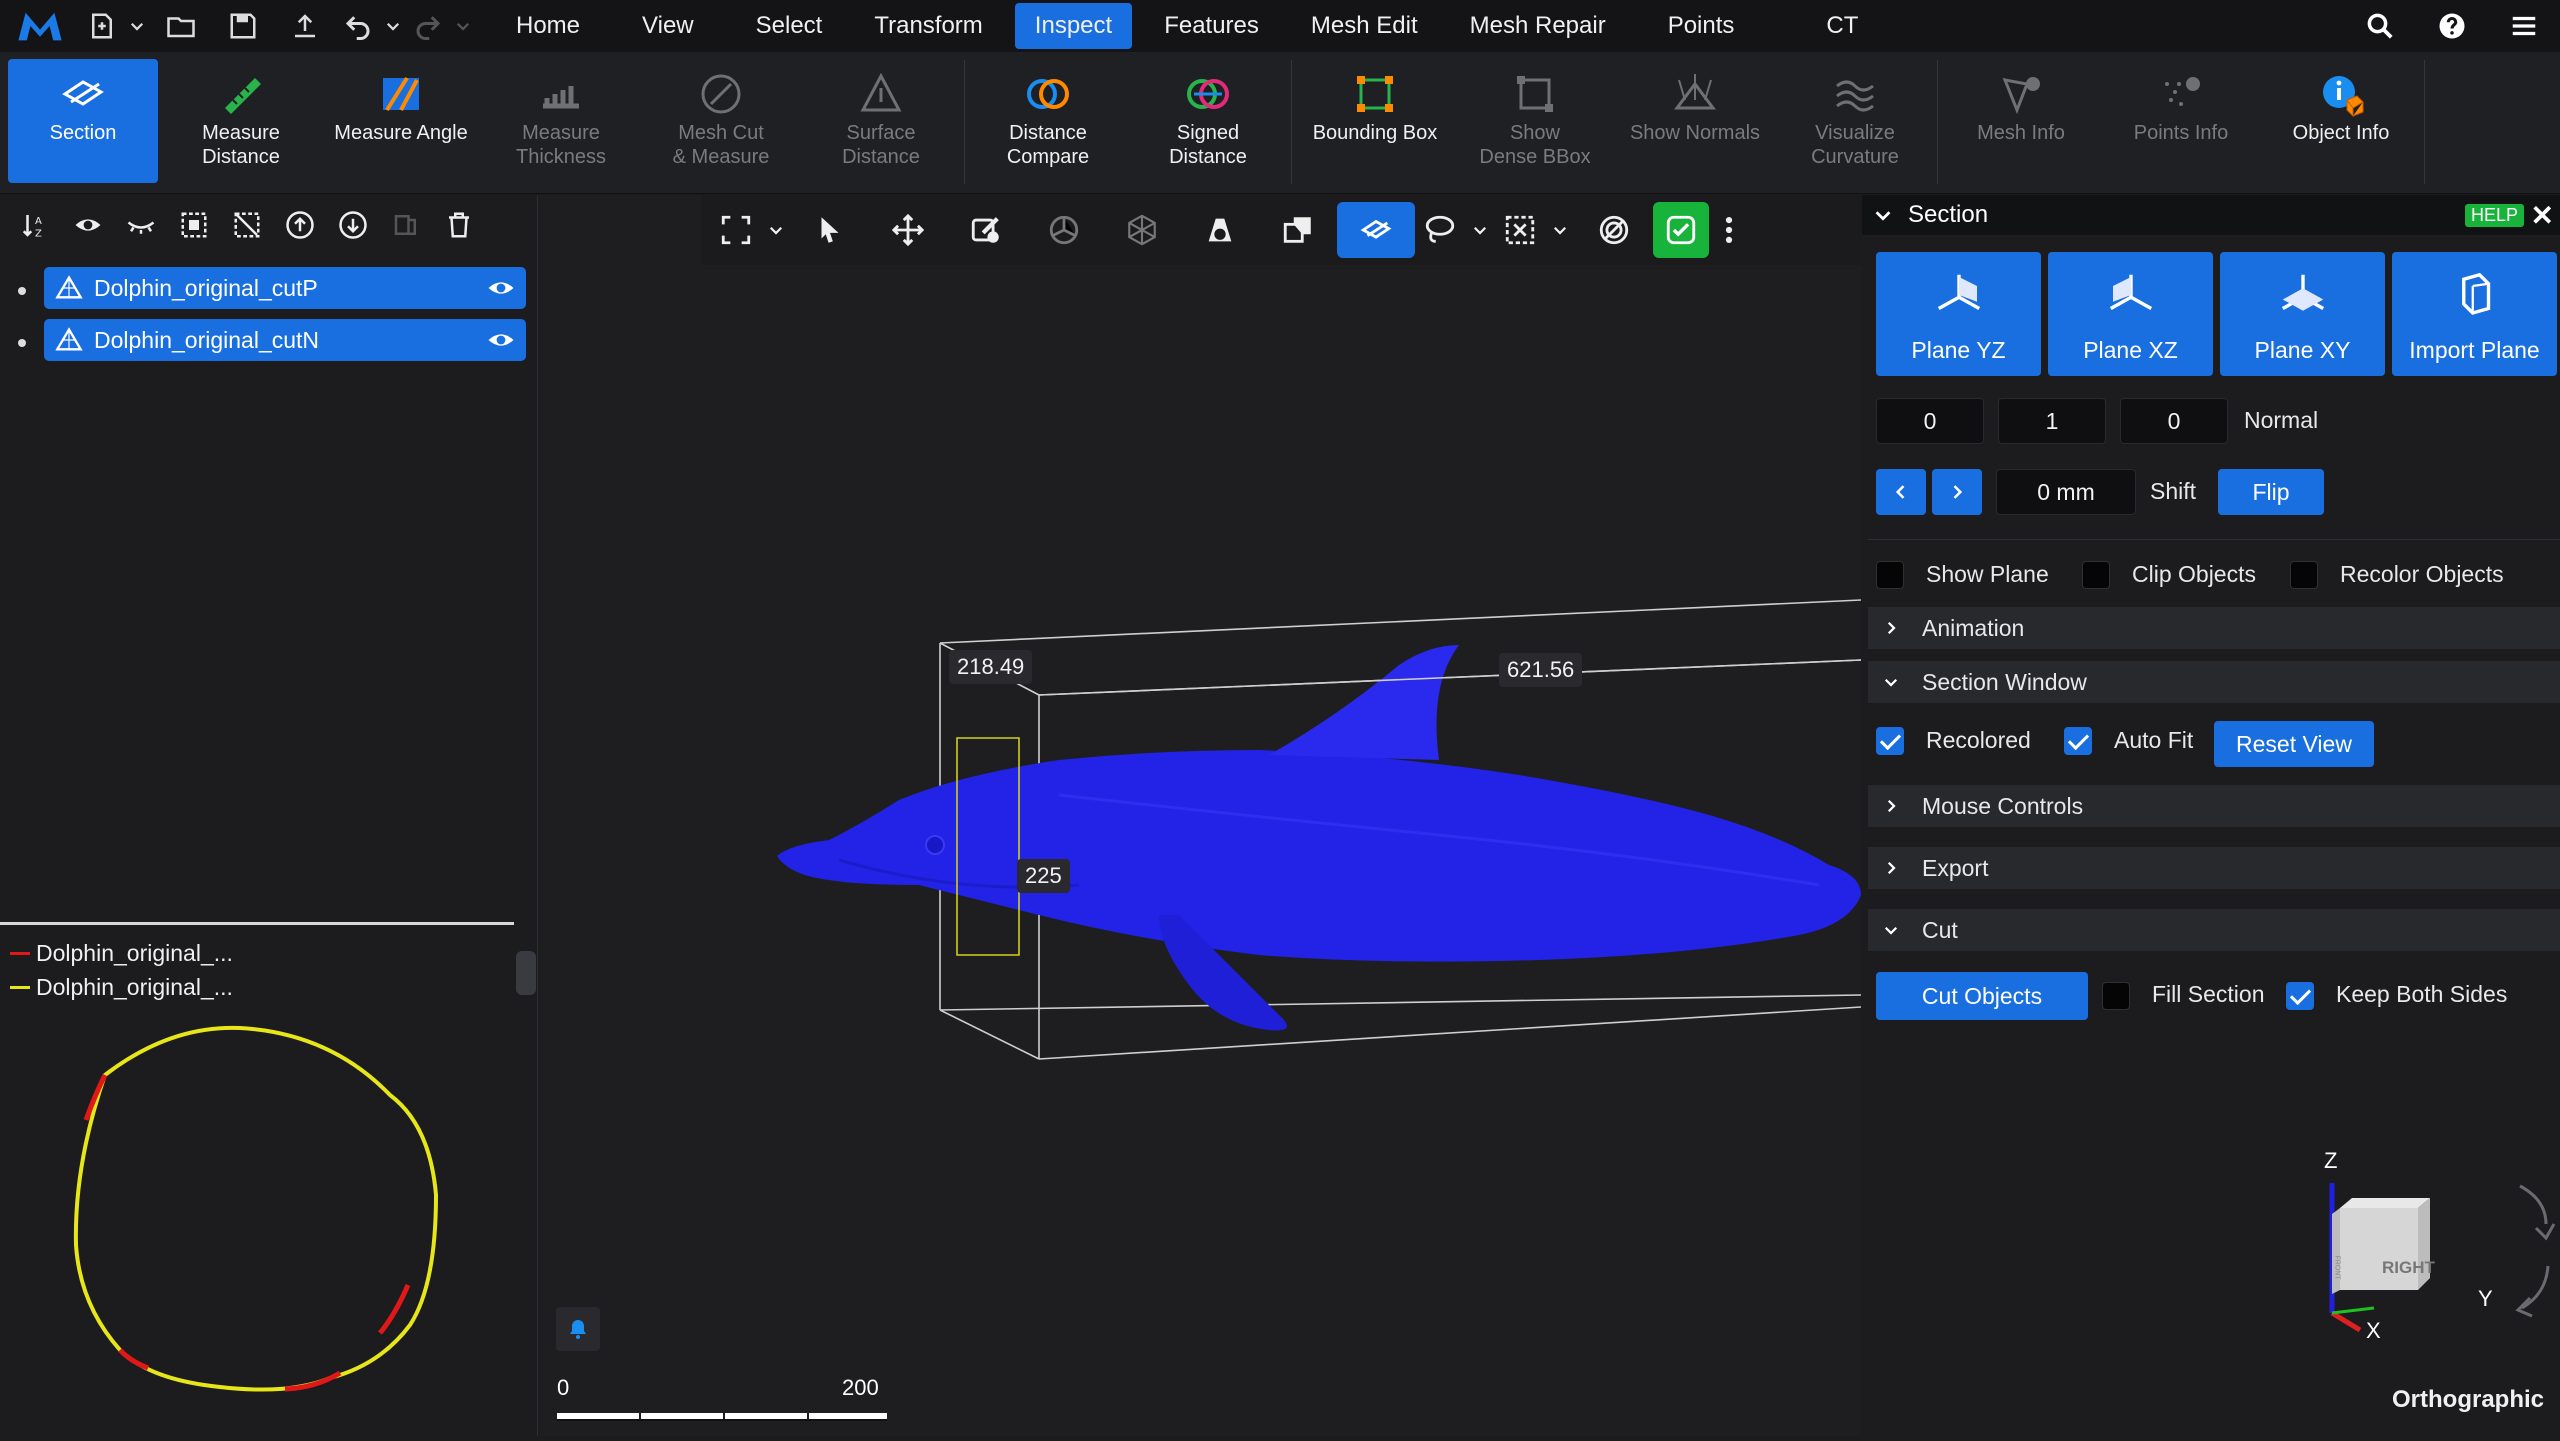 This screenshot has height=1441, width=2560. I want to click on object-info-button: Object Info, so click(2341, 121).